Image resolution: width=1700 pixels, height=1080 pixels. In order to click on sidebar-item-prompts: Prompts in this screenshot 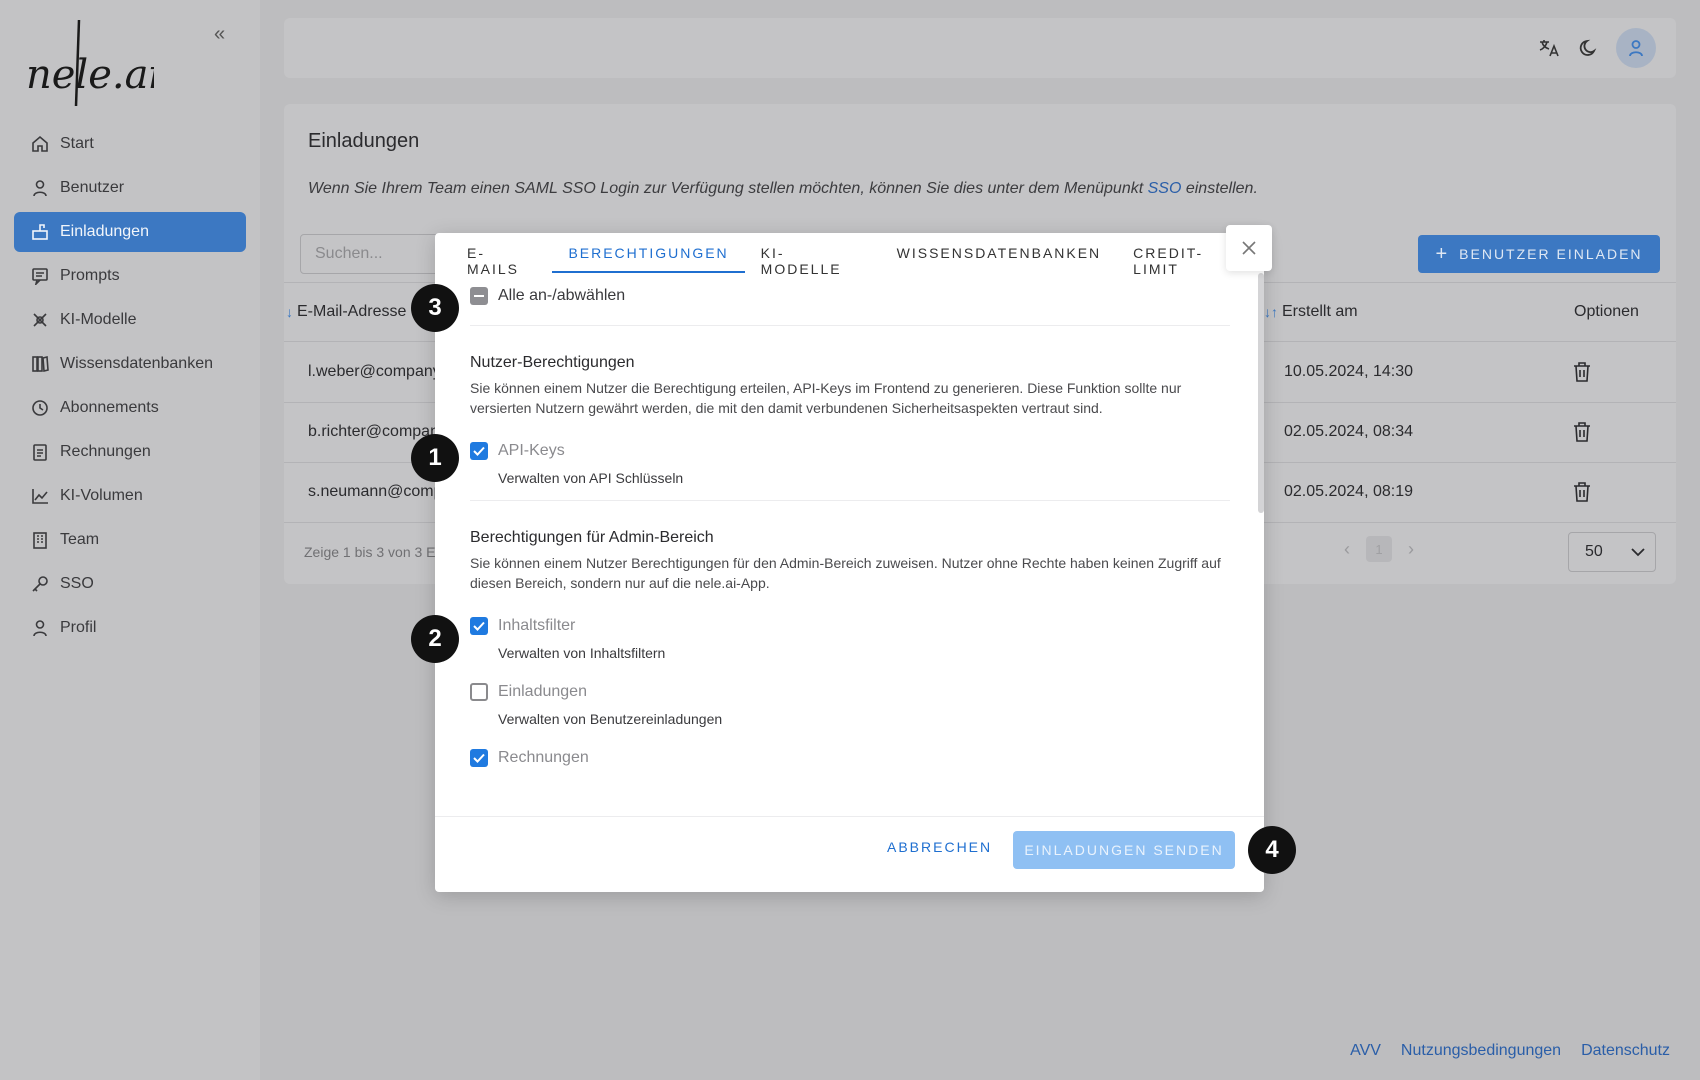, I will do `click(130, 276)`.